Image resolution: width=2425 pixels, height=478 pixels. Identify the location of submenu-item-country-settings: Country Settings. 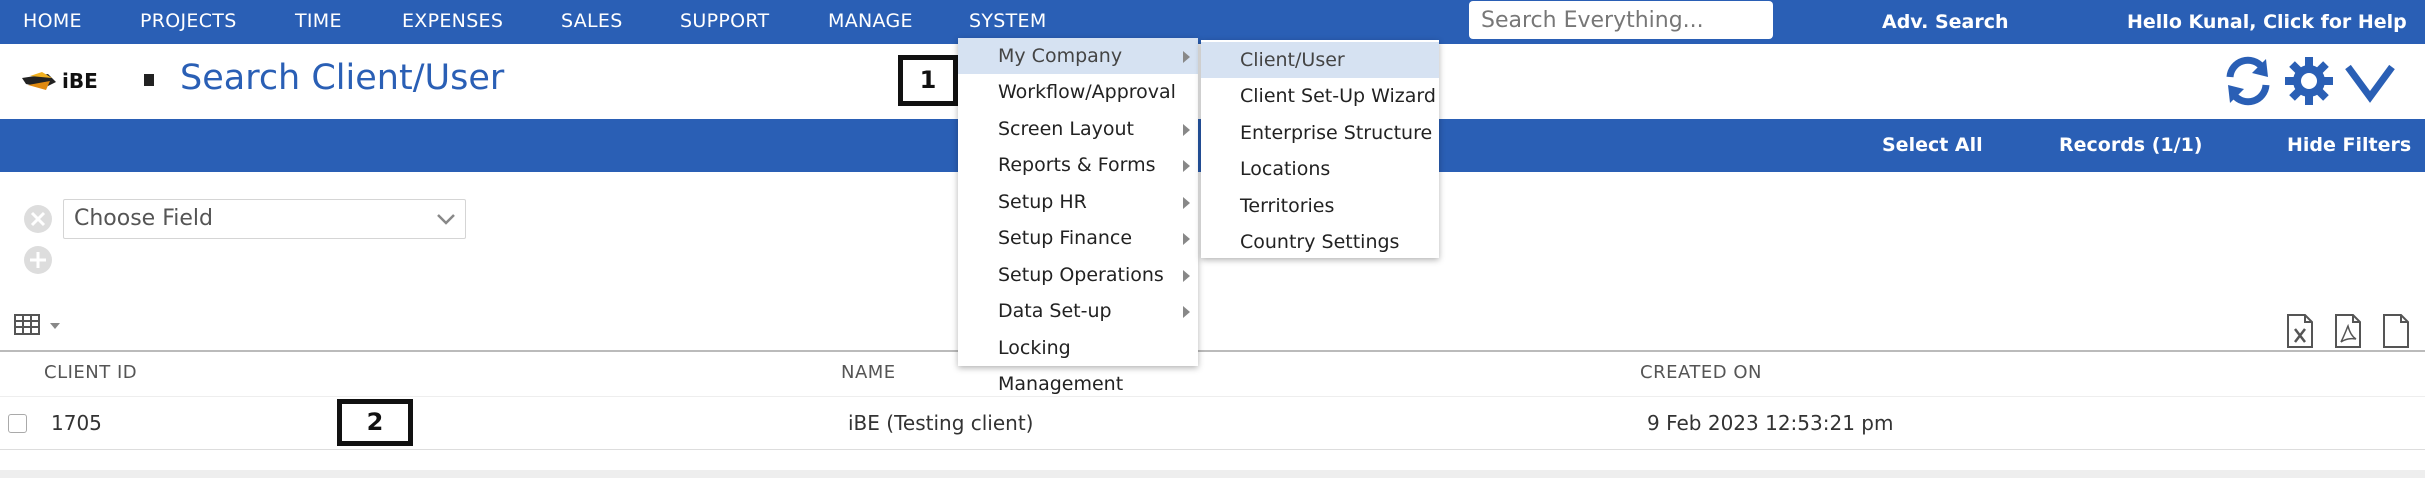
(1320, 242).